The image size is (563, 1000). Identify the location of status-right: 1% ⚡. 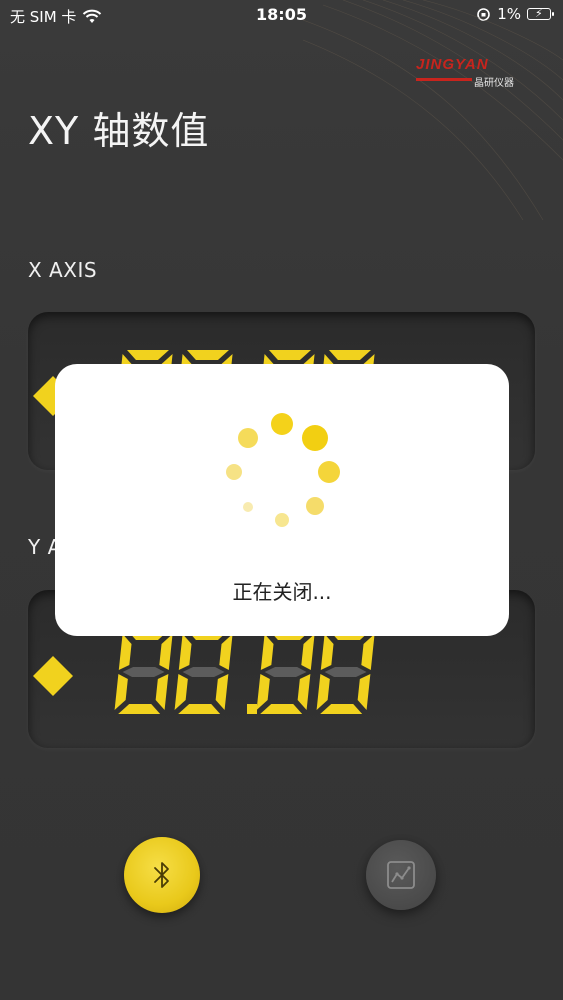
(515, 14).